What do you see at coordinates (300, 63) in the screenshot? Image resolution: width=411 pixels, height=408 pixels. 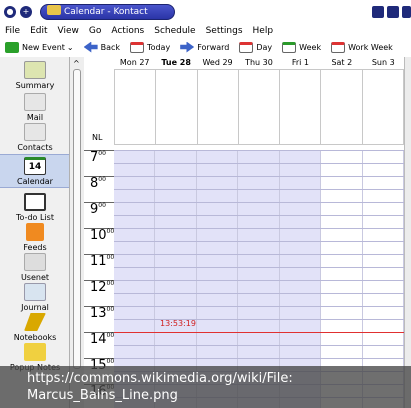 I see `day-header-fri: Fri 1` at bounding box center [300, 63].